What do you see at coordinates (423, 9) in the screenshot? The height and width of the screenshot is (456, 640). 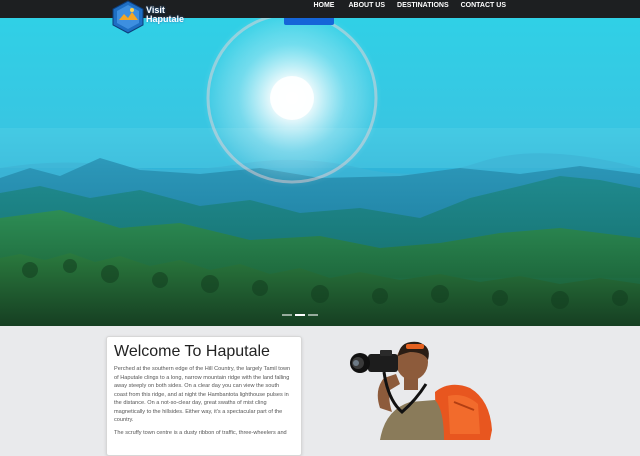 I see `nav-destinations-link: DESTINATIONS` at bounding box center [423, 9].